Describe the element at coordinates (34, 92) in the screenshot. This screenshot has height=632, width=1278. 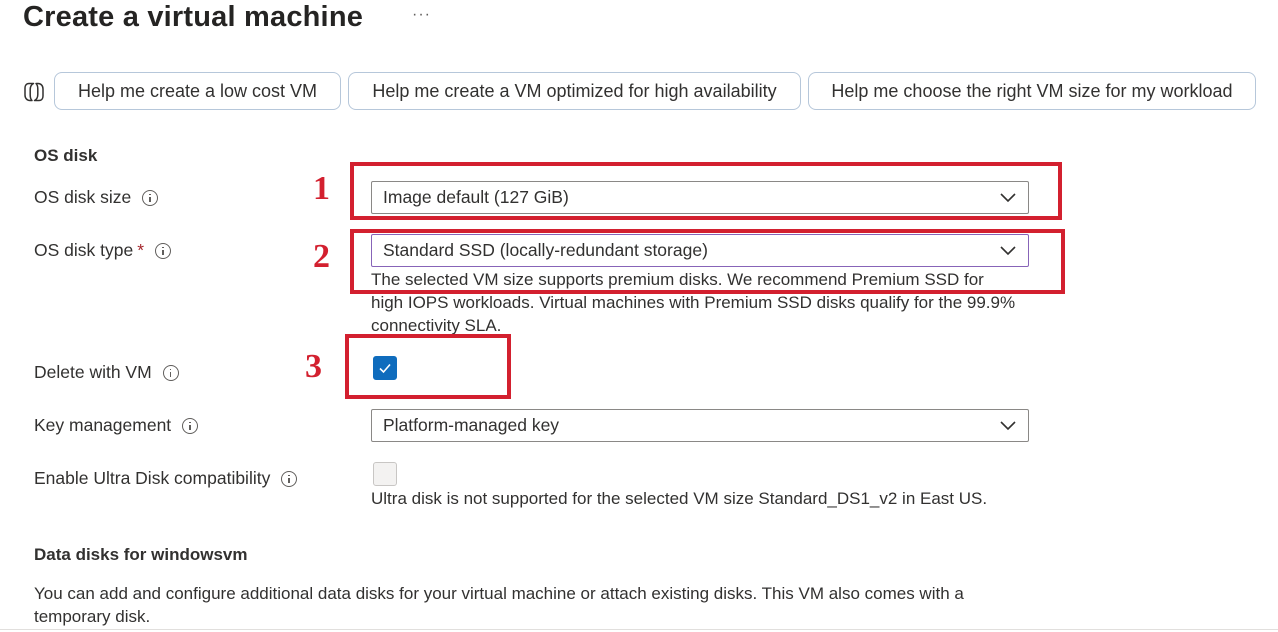
I see `copilot-icon` at that location.